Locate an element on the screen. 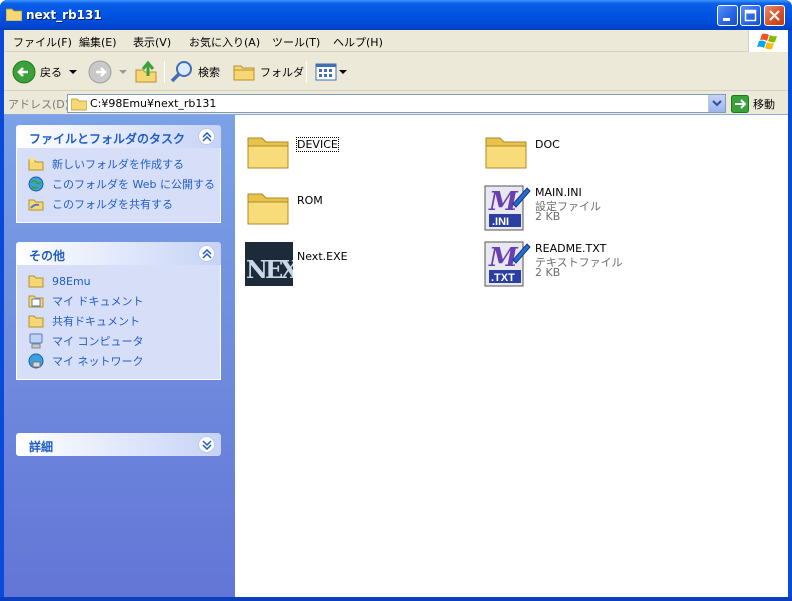 Image resolution: width=792 pixels, height=601 pixels. txt-file-icon: M .TXT is located at coordinates (507, 264).